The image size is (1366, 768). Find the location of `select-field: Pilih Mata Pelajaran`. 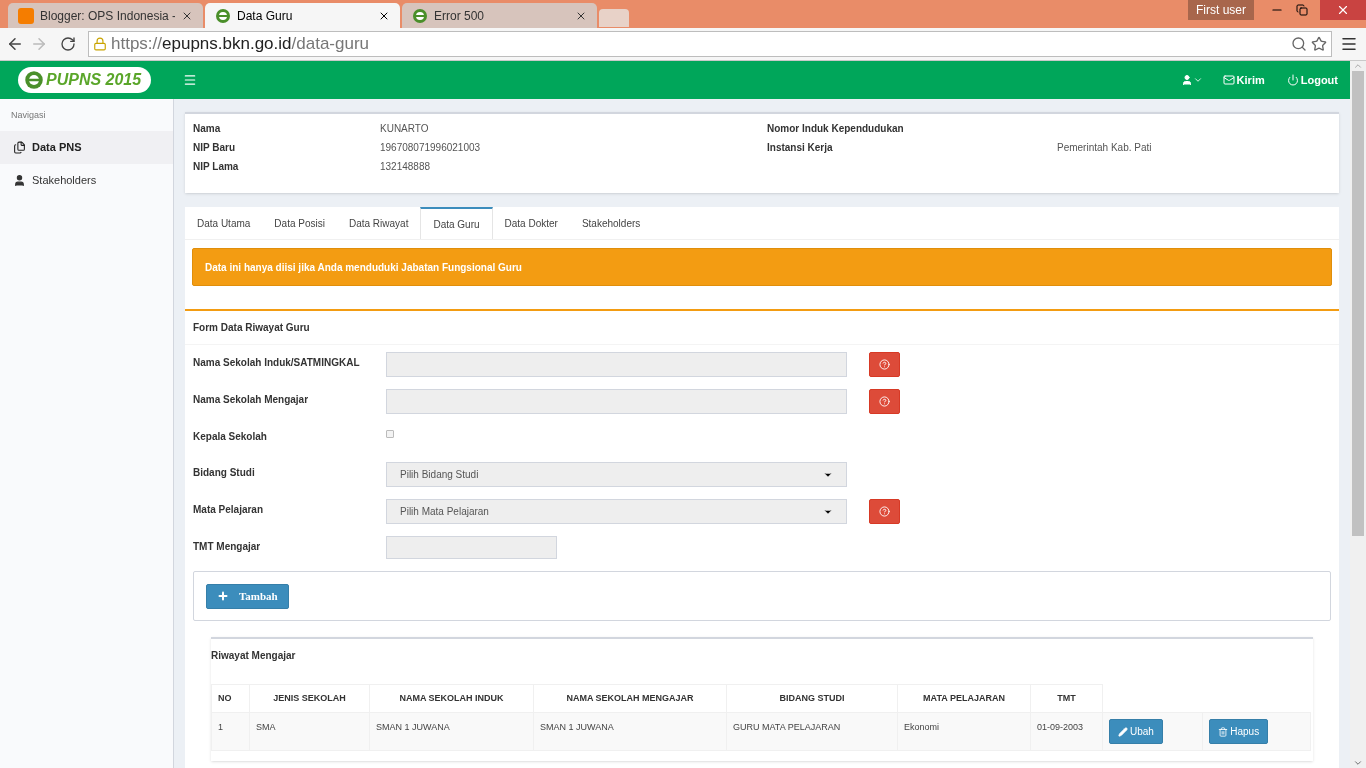

select-field: Pilih Mata Pelajaran is located at coordinates (616, 511).